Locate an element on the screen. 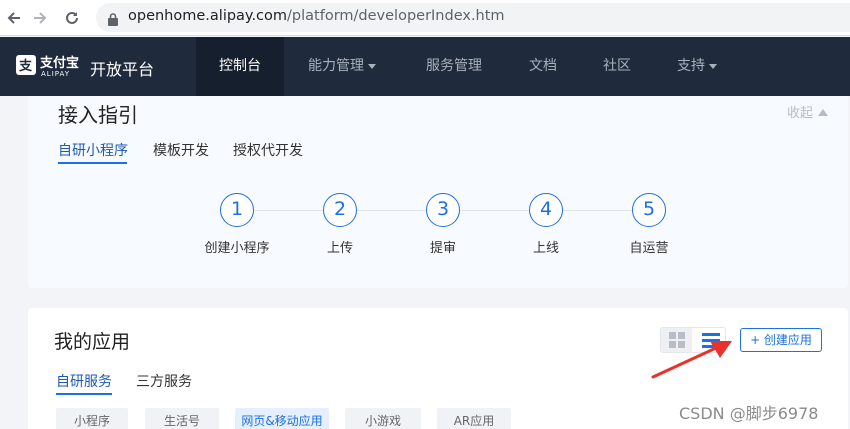  category-web-mobile: 网页&移动应用 is located at coordinates (282, 418).